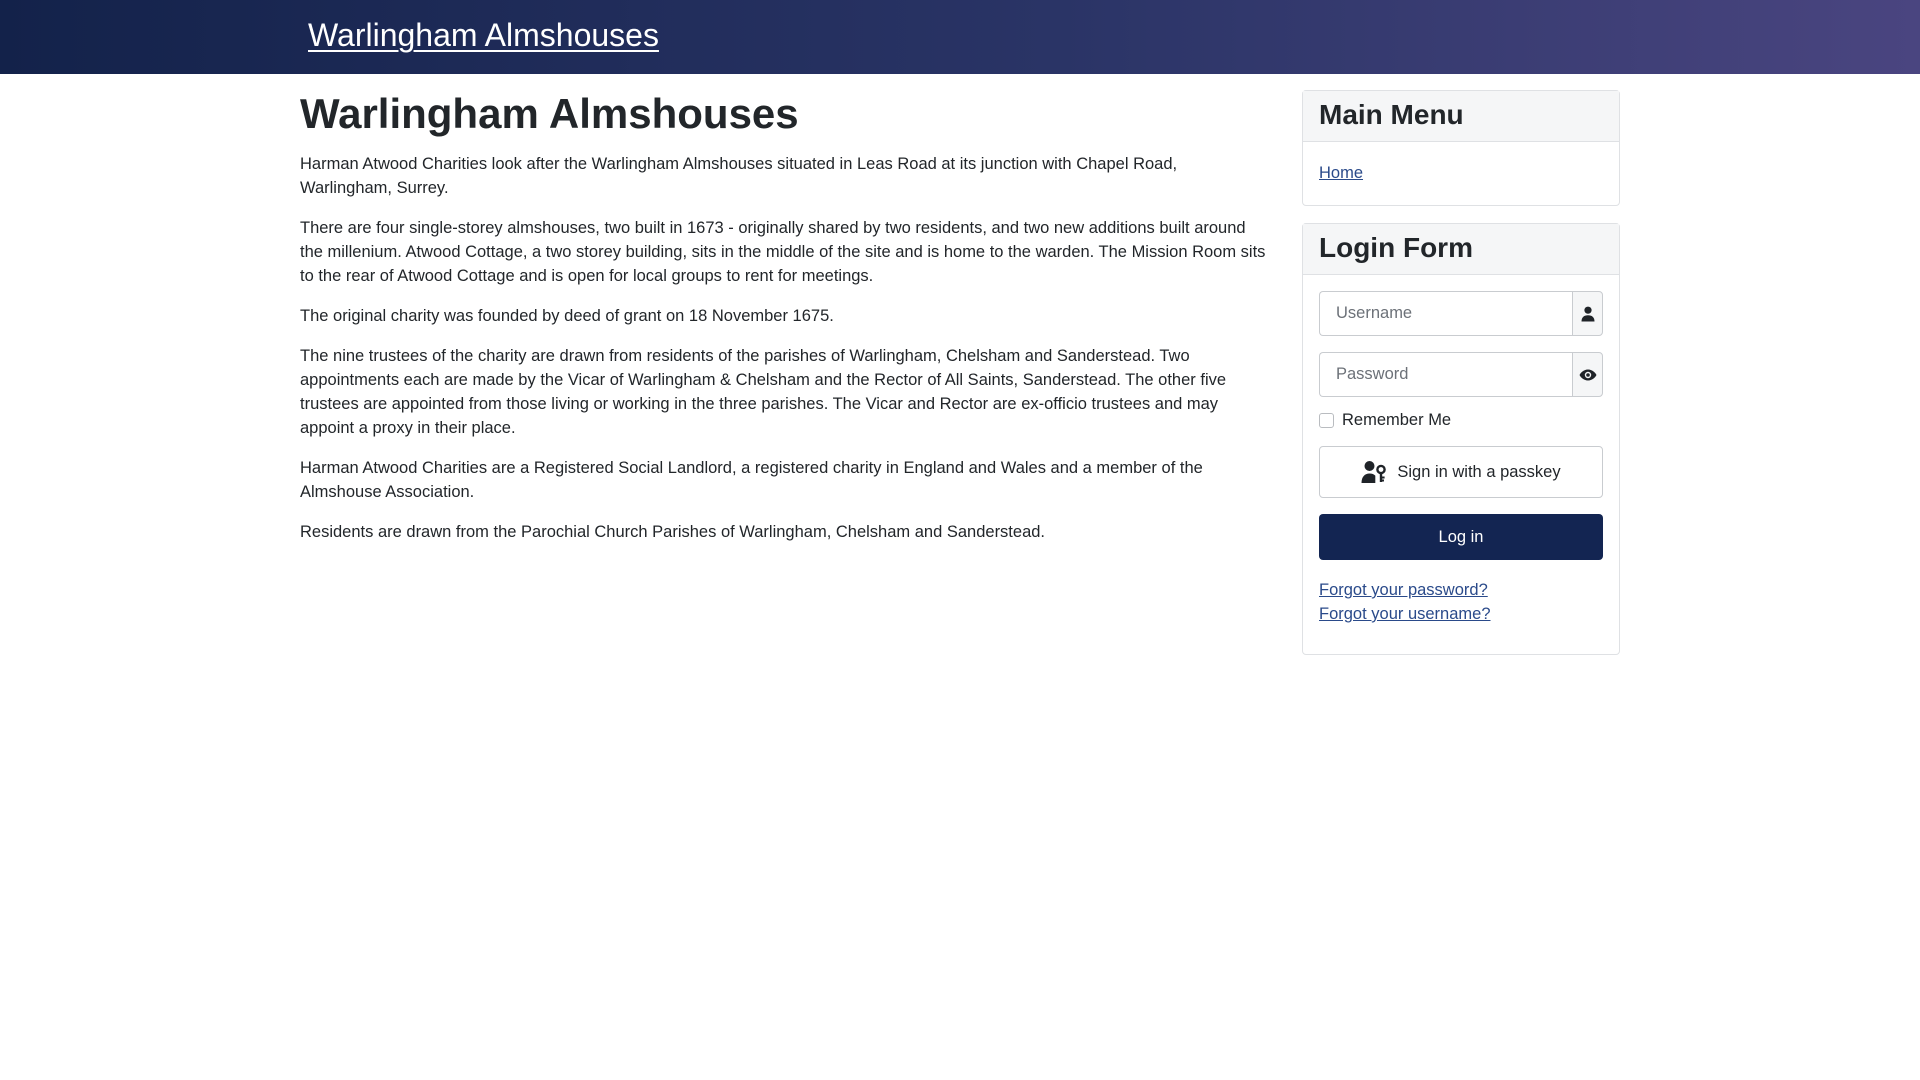 Image resolution: width=1920 pixels, height=1080 pixels. Describe the element at coordinates (1461, 537) in the screenshot. I see `login-button: Log in` at that location.